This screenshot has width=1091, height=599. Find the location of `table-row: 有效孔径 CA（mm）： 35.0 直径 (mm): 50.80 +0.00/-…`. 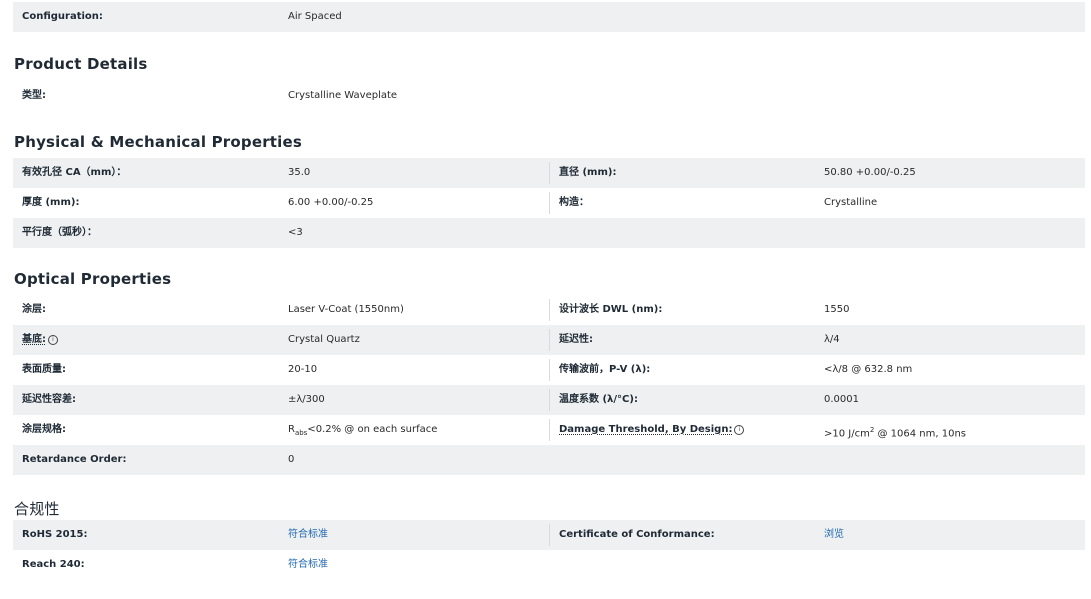

table-row: 有效孔径 CA（mm）： 35.0 直径 (mm): 50.80 +0.00/-… is located at coordinates (549, 173).